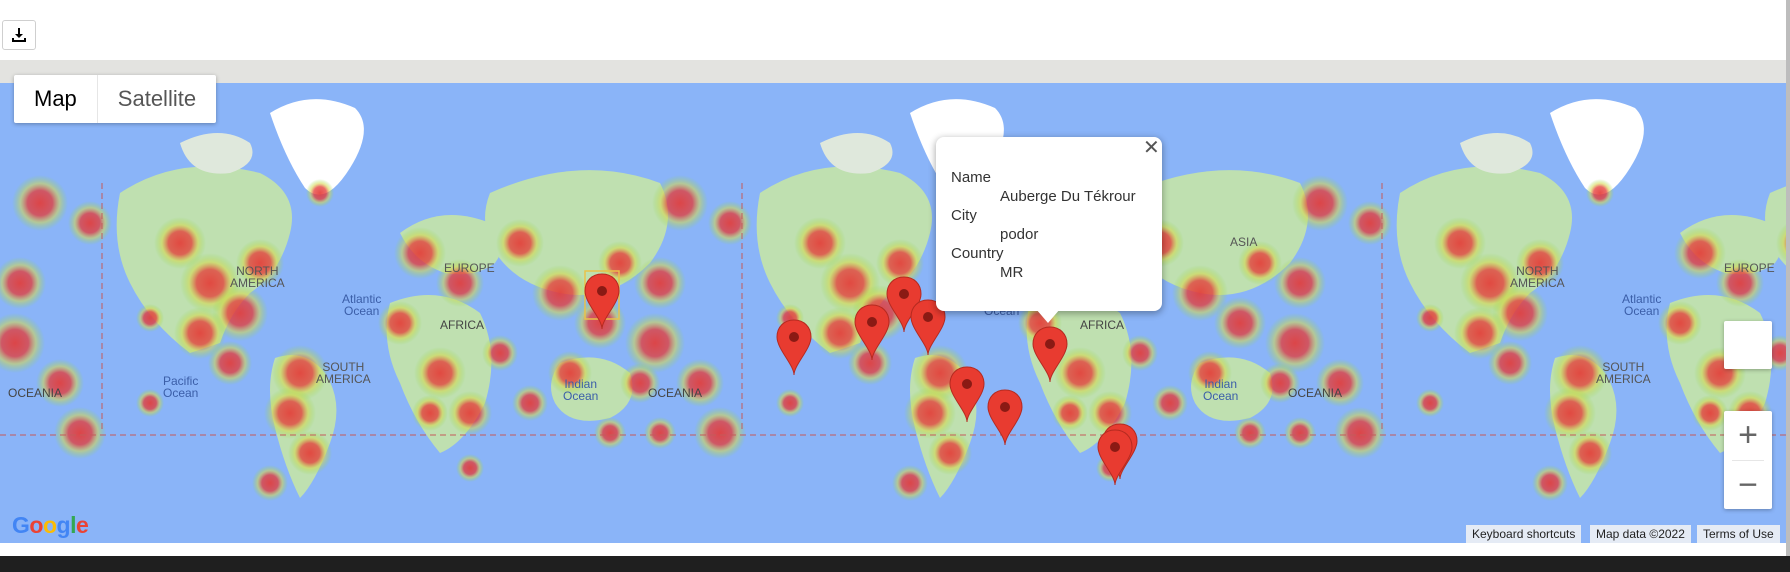 Image resolution: width=1790 pixels, height=572 pixels. I want to click on info-country-value: MR, so click(1012, 272).